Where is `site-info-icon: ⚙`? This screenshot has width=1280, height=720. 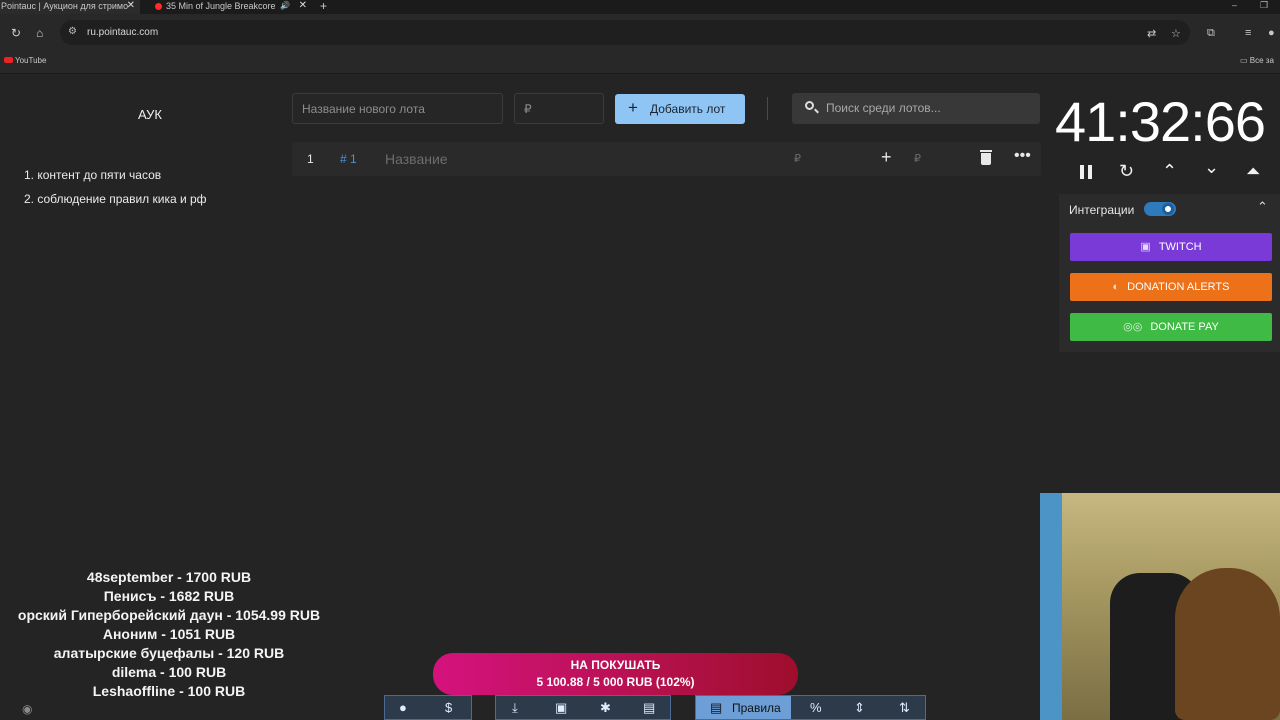 site-info-icon: ⚙ is located at coordinates (72, 31).